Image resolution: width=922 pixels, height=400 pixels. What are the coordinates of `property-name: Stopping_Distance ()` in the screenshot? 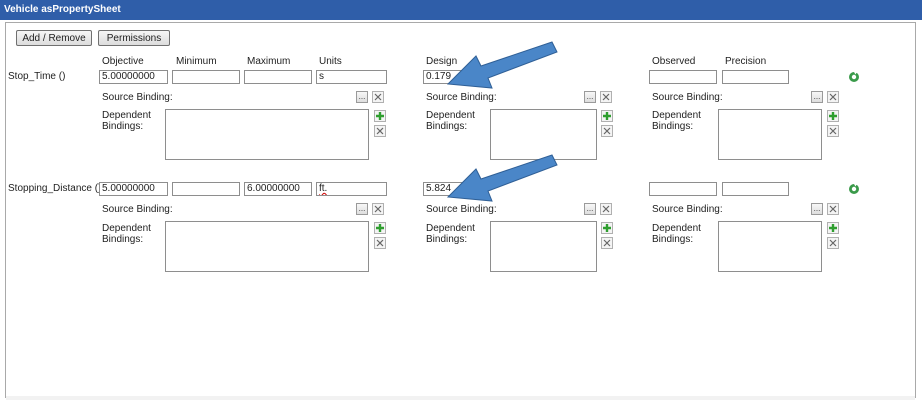 It's located at (55, 188).